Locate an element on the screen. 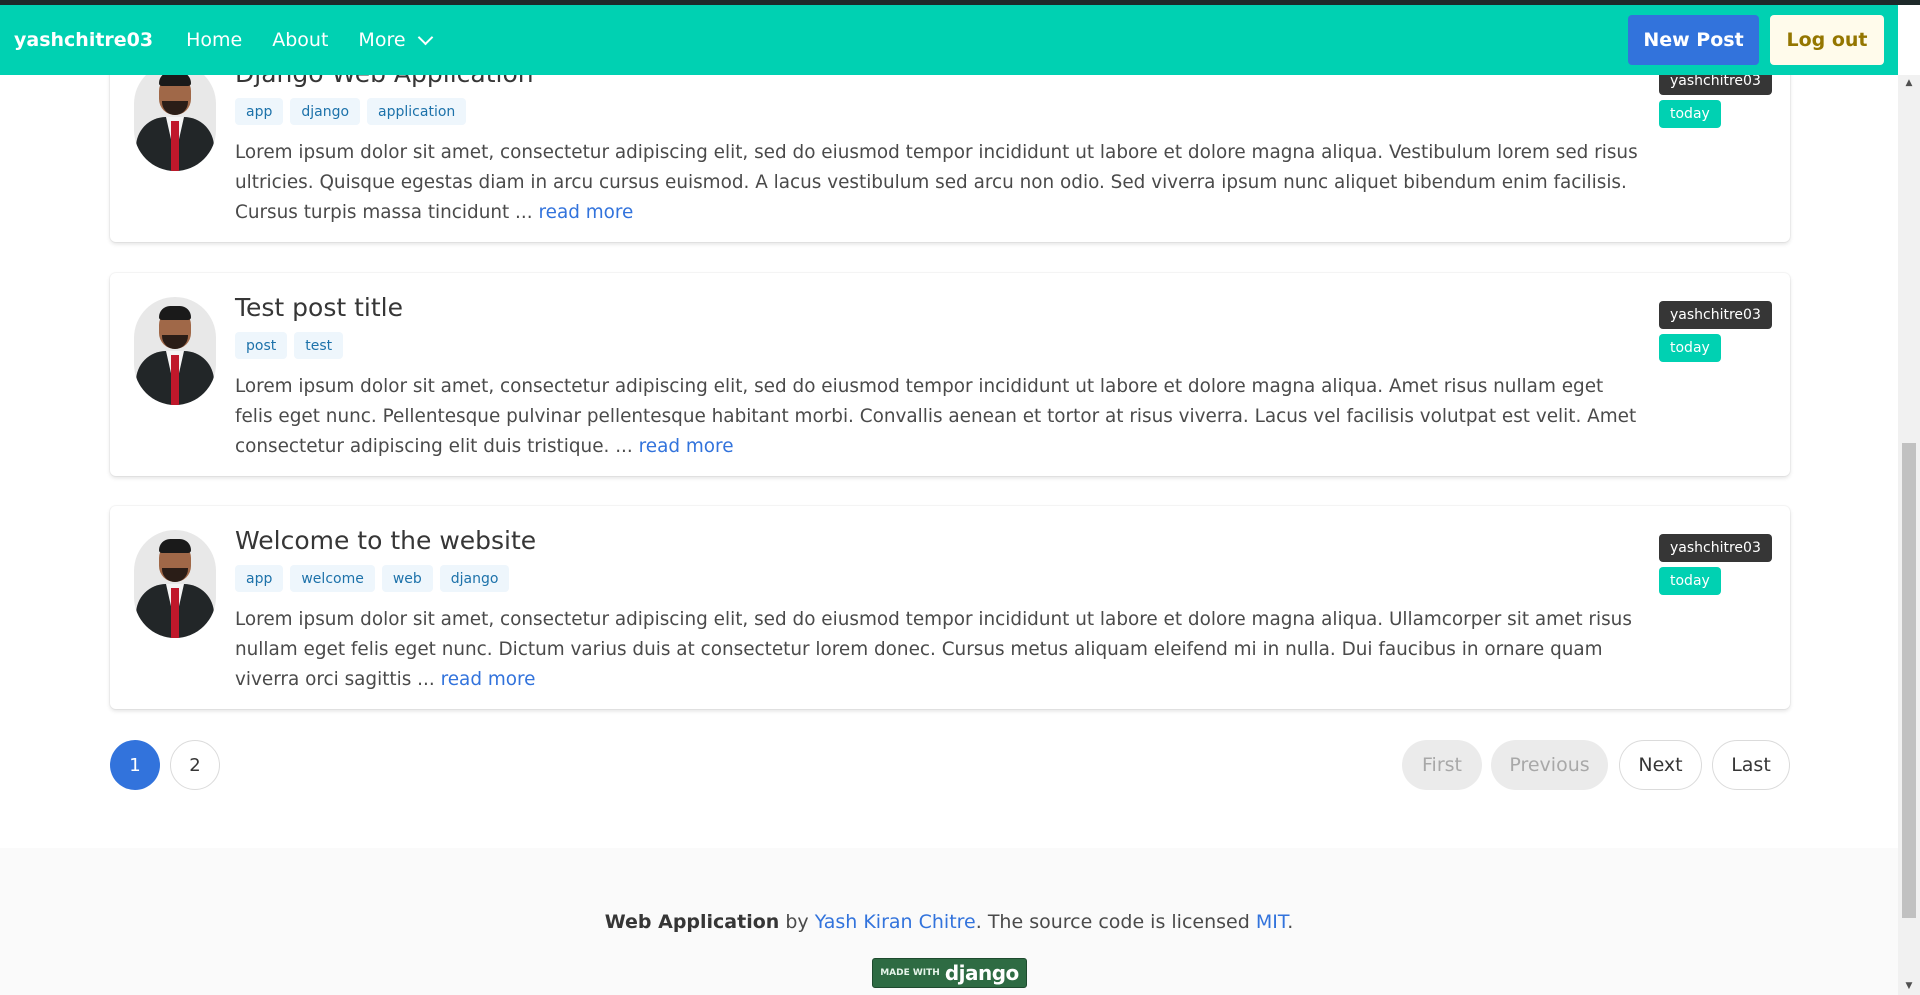 Image resolution: width=1920 pixels, height=995 pixels. tag: web is located at coordinates (407, 578).